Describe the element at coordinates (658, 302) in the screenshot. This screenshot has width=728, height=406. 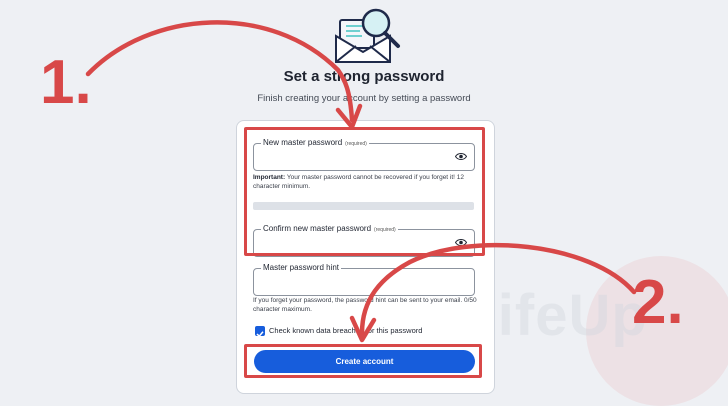
I see `step-number-2: 2.` at that location.